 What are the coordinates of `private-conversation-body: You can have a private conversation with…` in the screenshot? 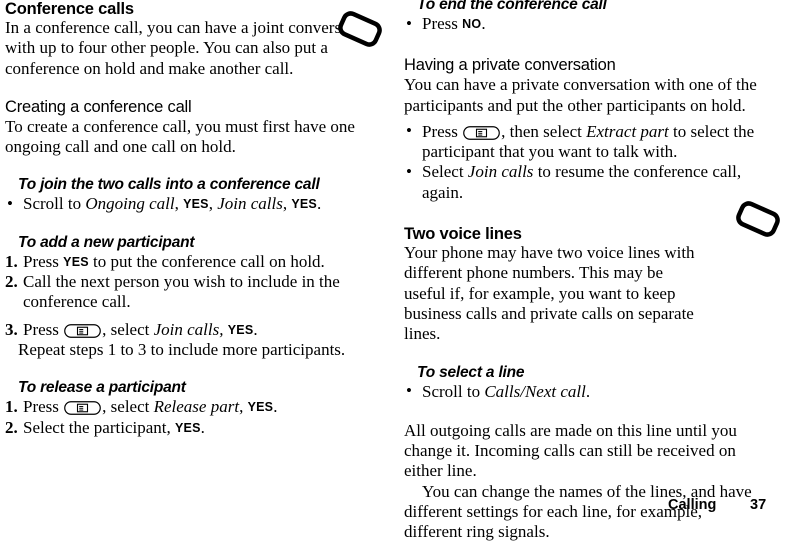 It's located at (580, 95).